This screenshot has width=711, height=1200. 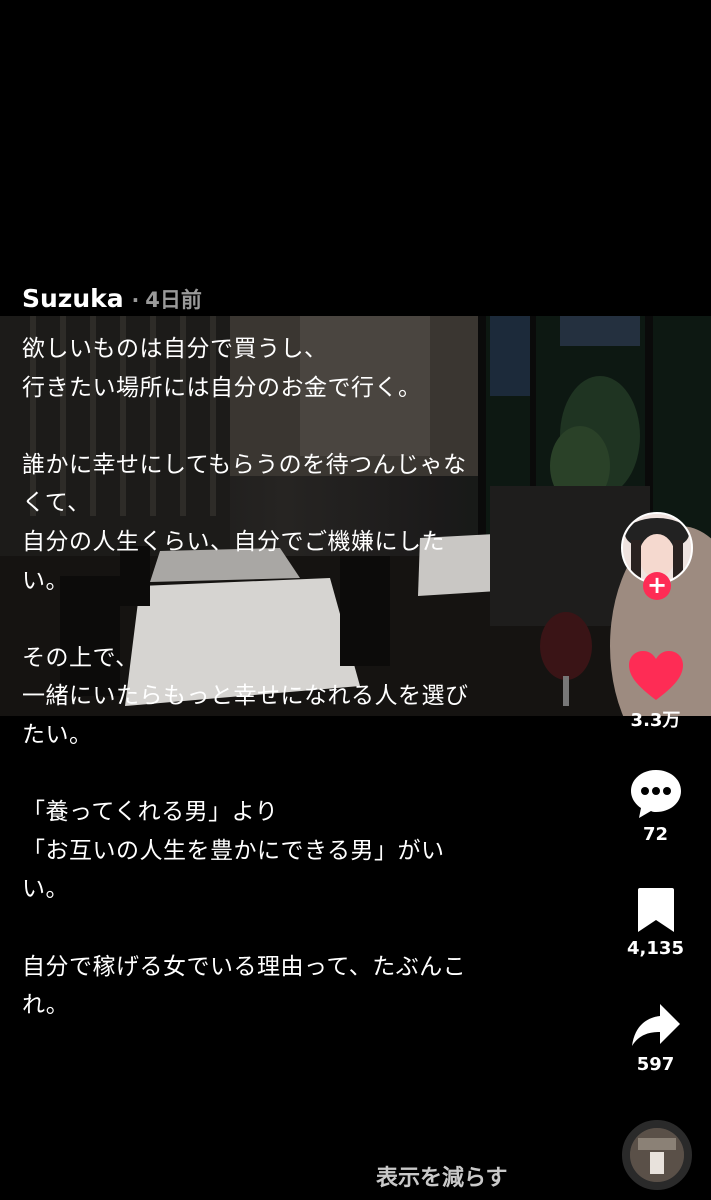 I want to click on bookmark-count: 4,135, so click(x=655, y=948).